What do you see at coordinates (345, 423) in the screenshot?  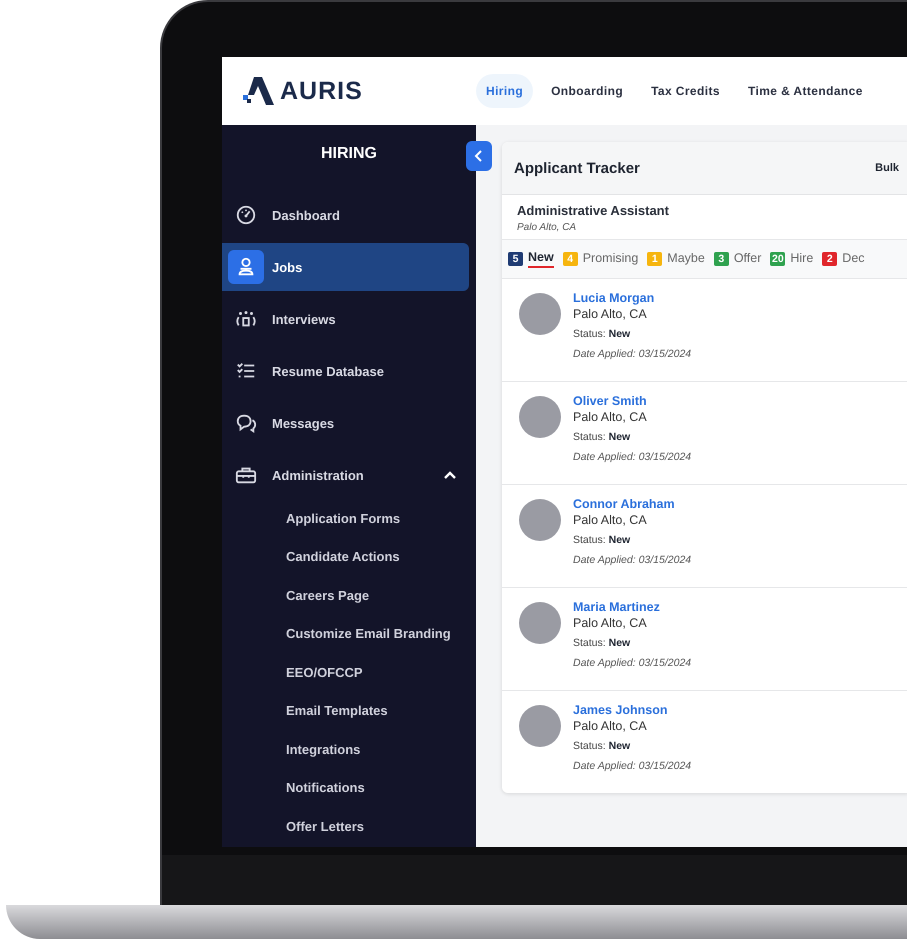 I see `sidebar-item: Messages` at bounding box center [345, 423].